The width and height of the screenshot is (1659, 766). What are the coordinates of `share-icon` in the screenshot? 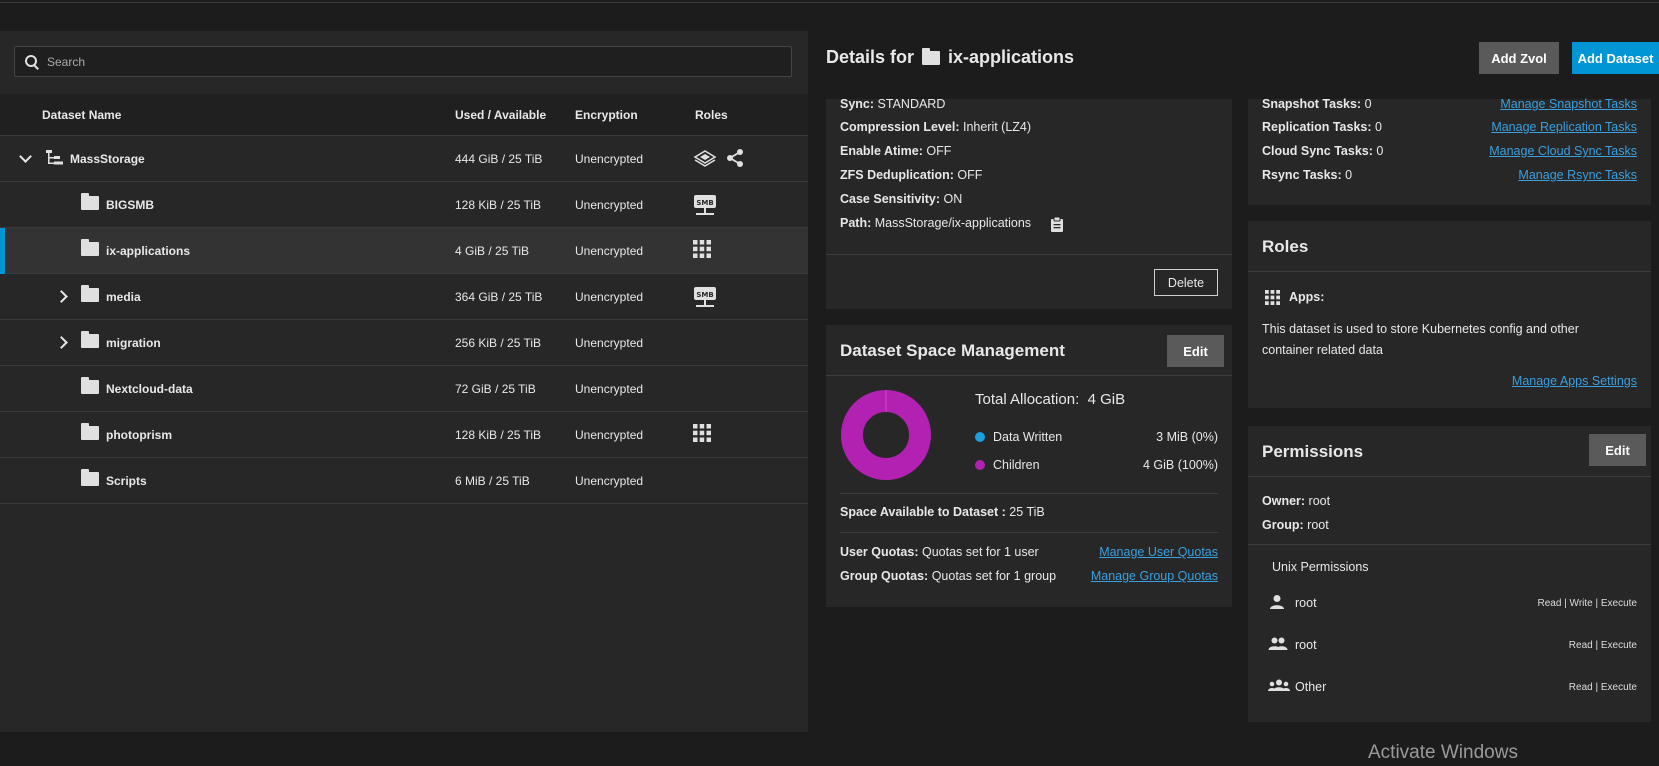 It's located at (735, 158).